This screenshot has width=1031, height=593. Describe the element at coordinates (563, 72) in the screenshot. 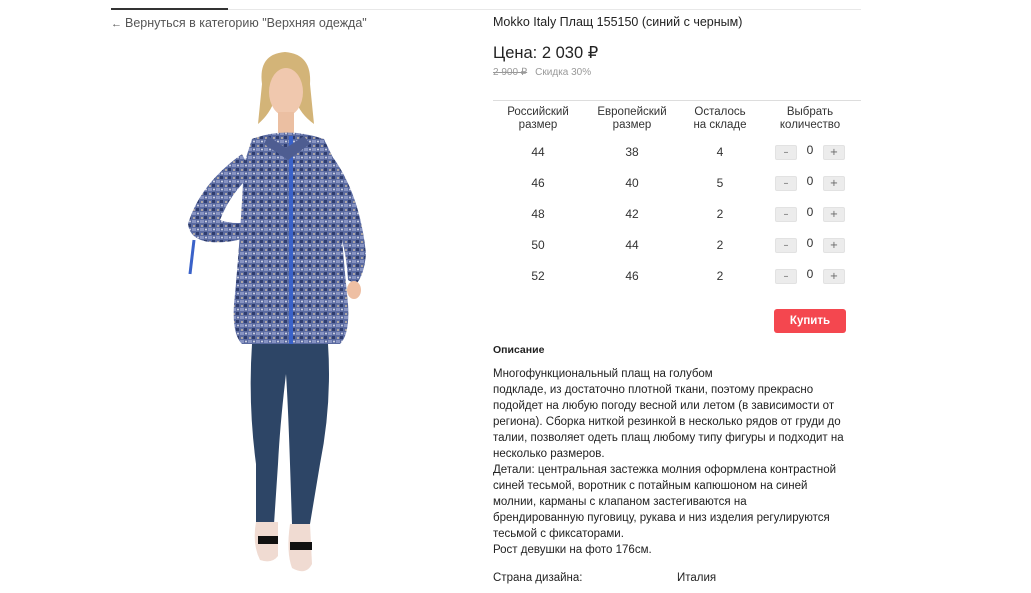

I see `discount-label: Скидка 30%` at that location.